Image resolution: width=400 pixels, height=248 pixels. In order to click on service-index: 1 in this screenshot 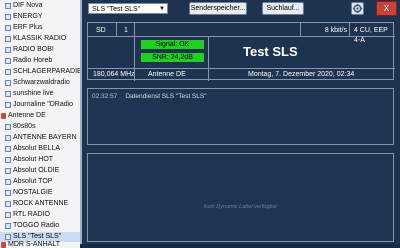, I will do `click(126, 30)`.